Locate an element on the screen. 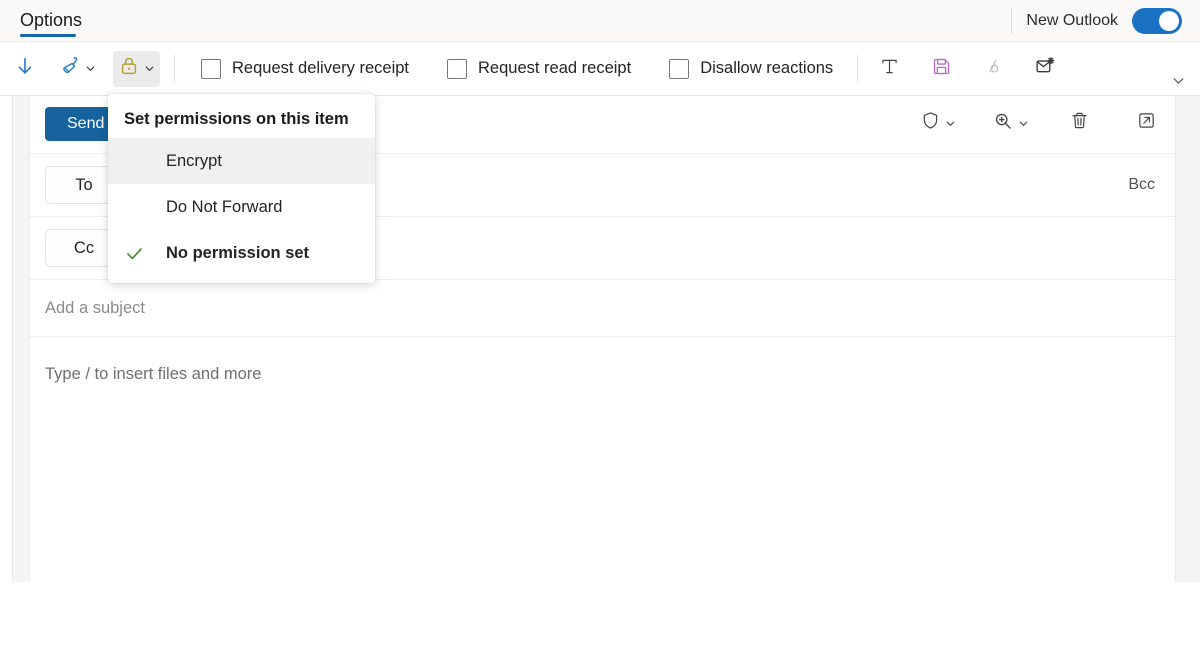 This screenshot has width=1200, height=645. set-permissions-button is located at coordinates (136, 69).